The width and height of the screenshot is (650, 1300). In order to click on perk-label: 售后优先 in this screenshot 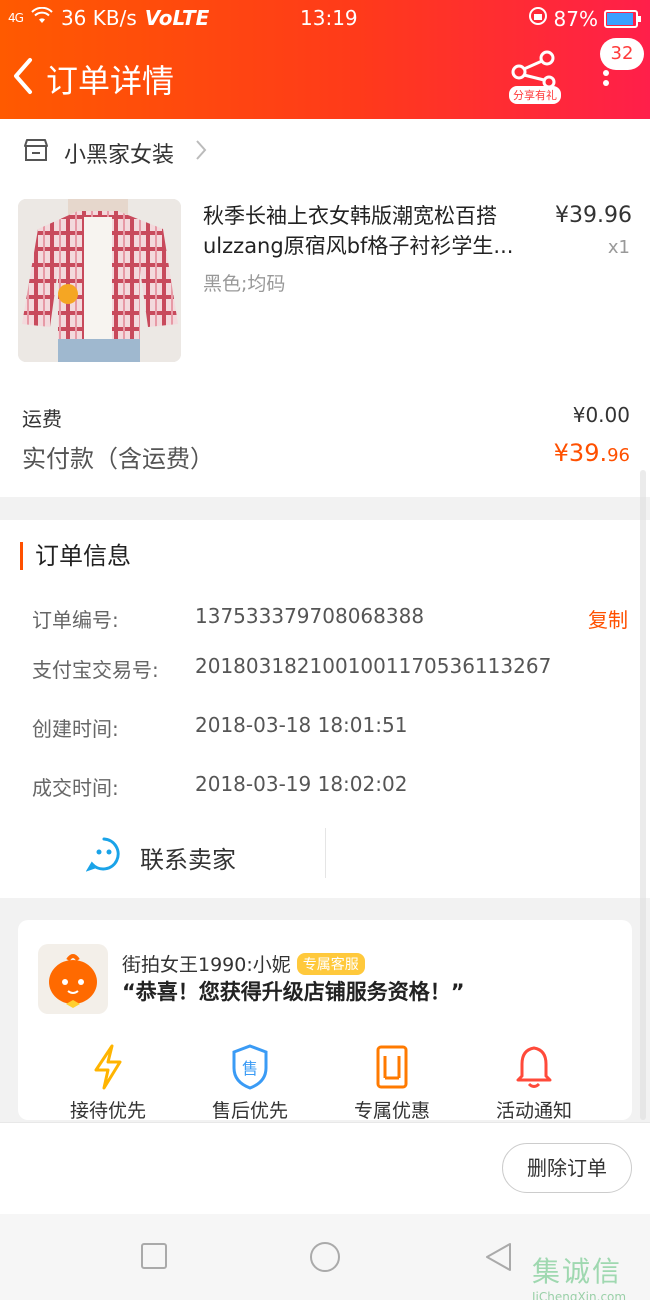, I will do `click(249, 1110)`.